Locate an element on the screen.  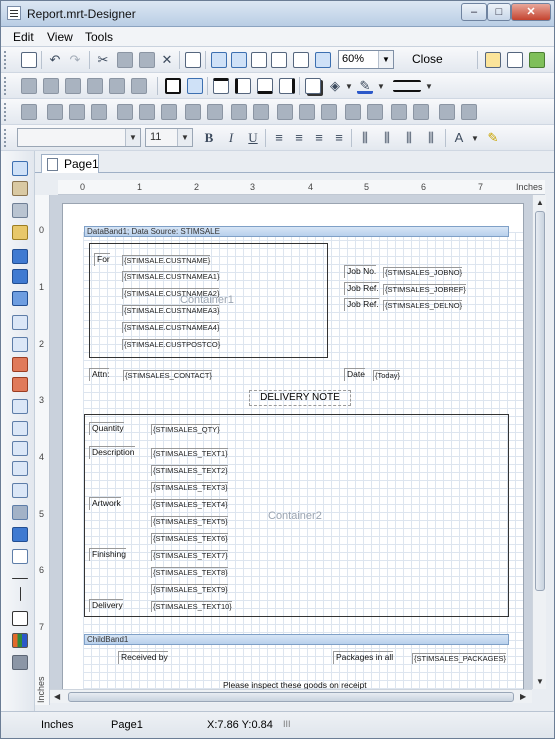
size-icon is located at coordinates (117, 86).